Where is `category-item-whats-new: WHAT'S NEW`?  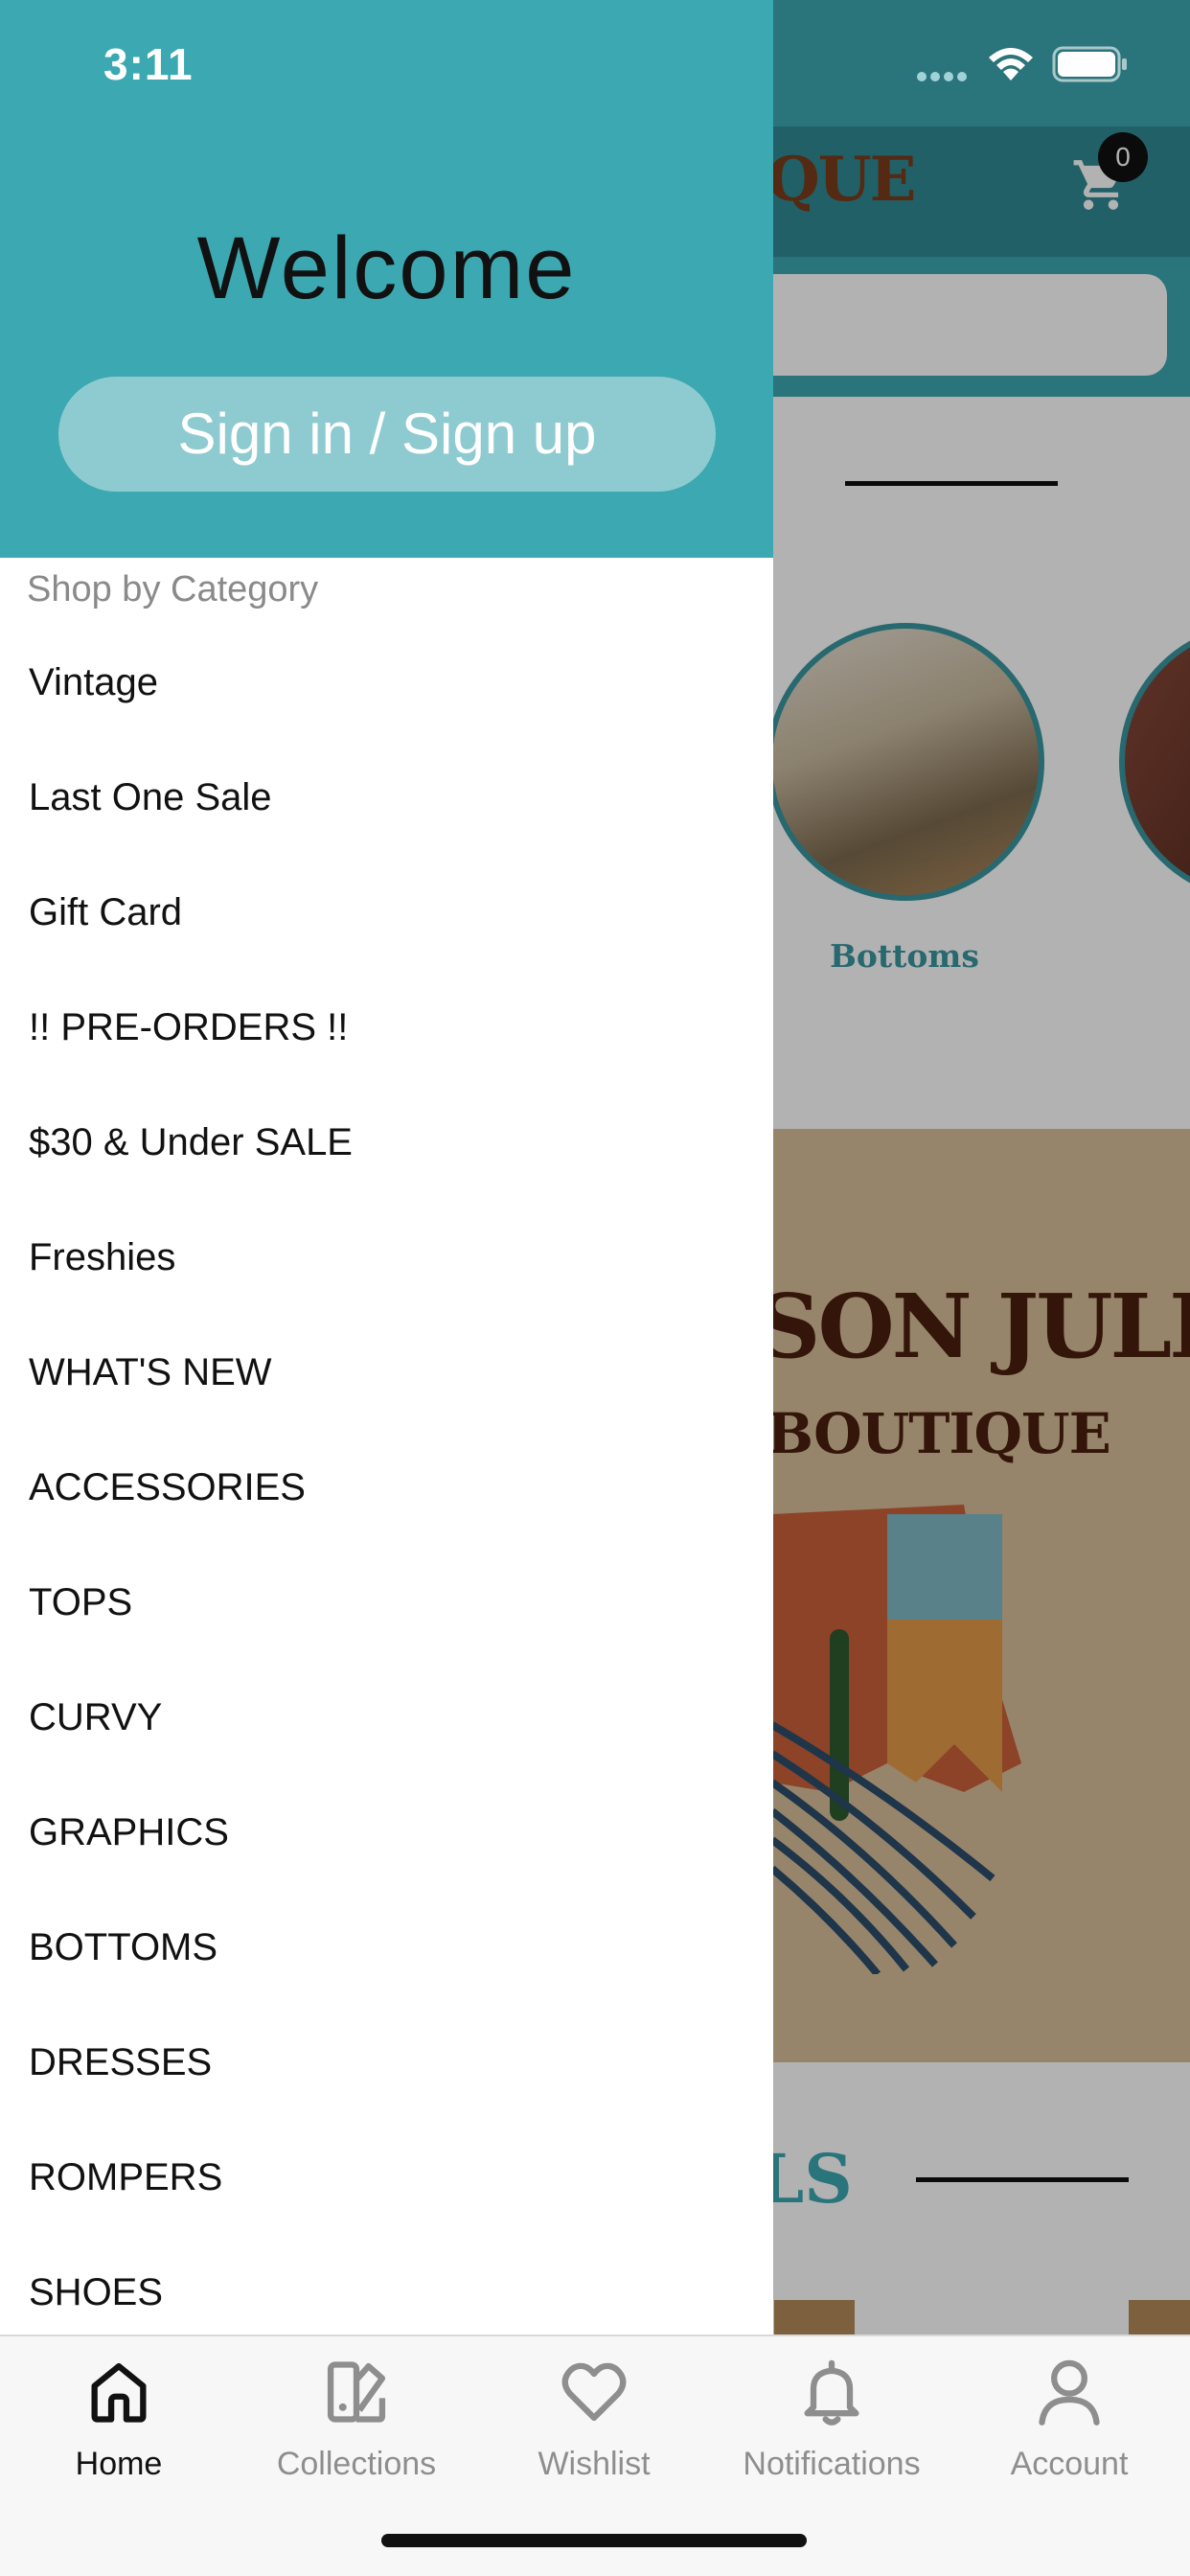
category-item-whats-new: WHAT'S NEW is located at coordinates (387, 1372).